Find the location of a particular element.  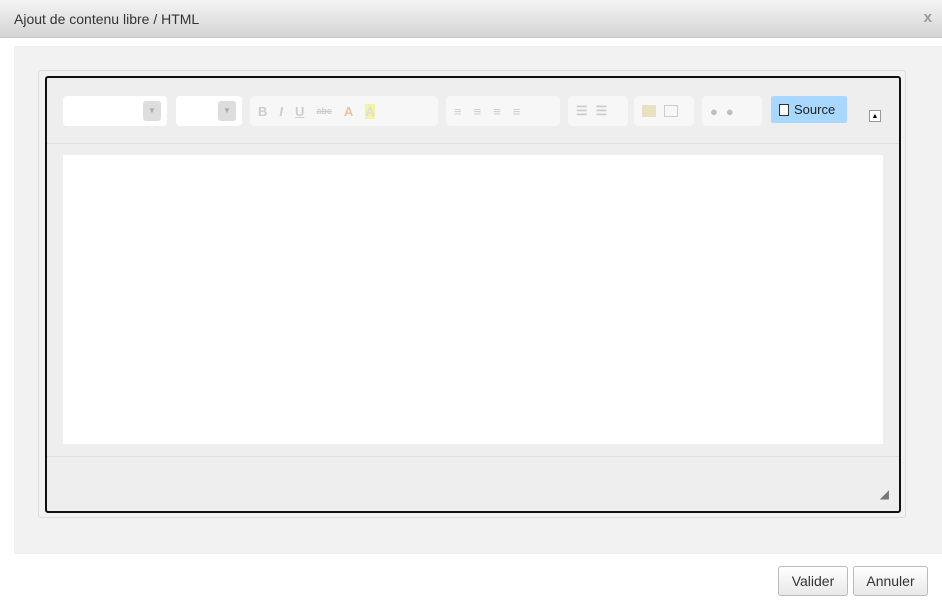

source-button: Source is located at coordinates (809, 109).